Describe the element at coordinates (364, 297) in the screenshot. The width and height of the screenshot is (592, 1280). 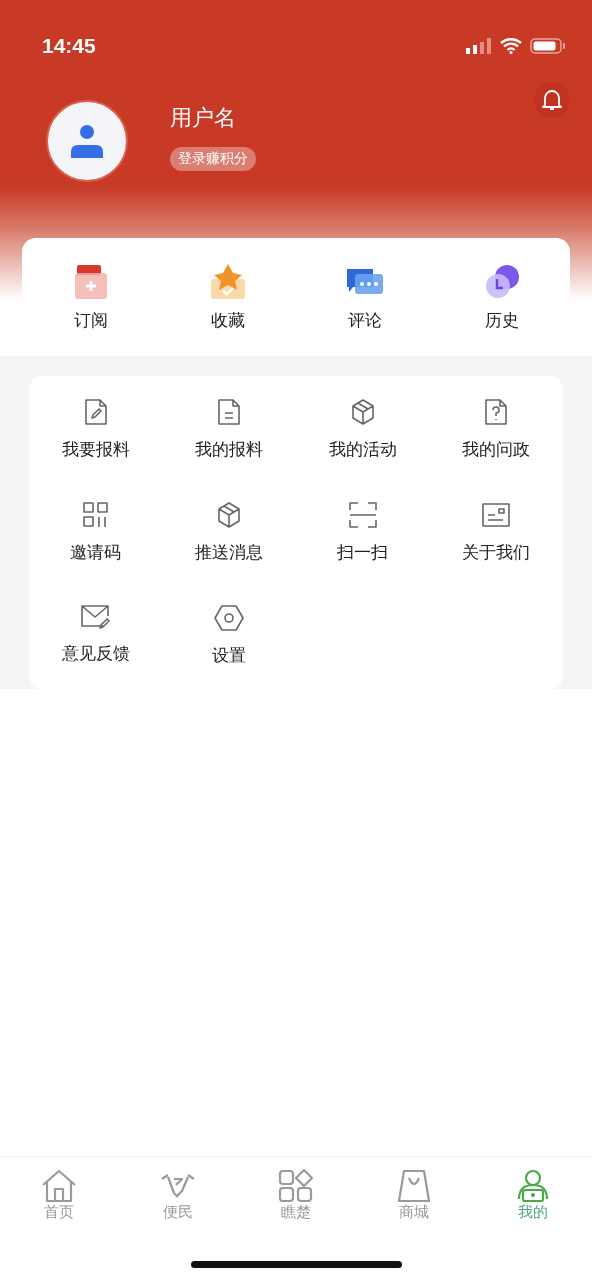
I see `quick-link: 评论` at that location.